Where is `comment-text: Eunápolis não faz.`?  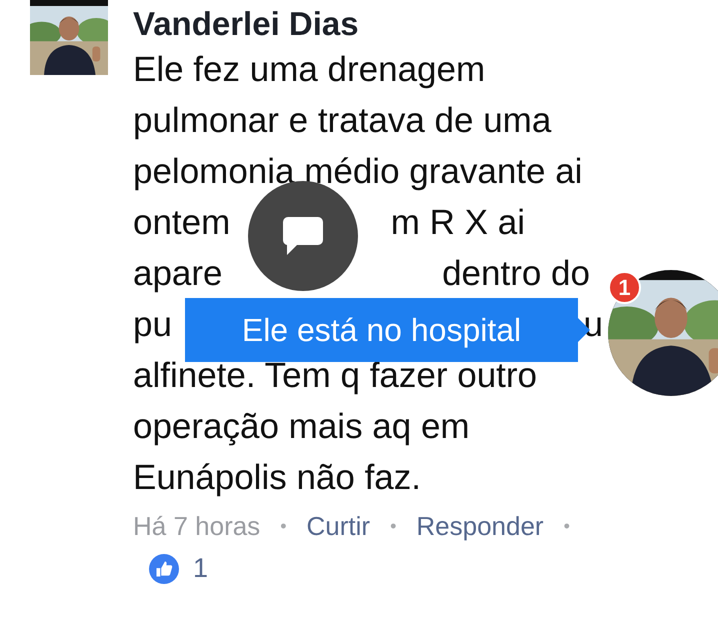 comment-text: Eunápolis não faz. is located at coordinates (277, 478).